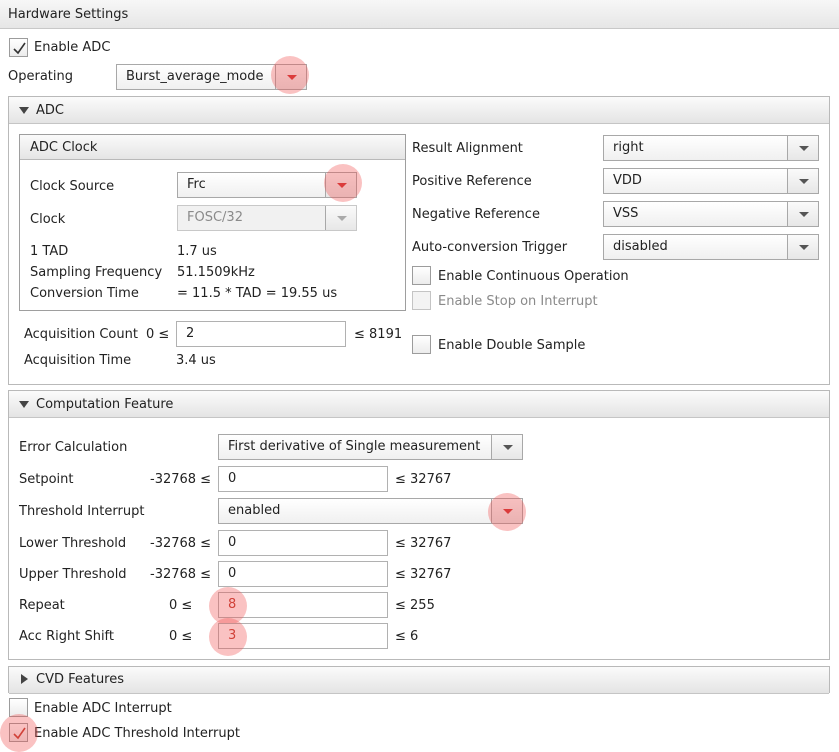 This screenshot has height=752, width=839. What do you see at coordinates (370, 511) in the screenshot?
I see `threshold-interrupt-select: enabled` at bounding box center [370, 511].